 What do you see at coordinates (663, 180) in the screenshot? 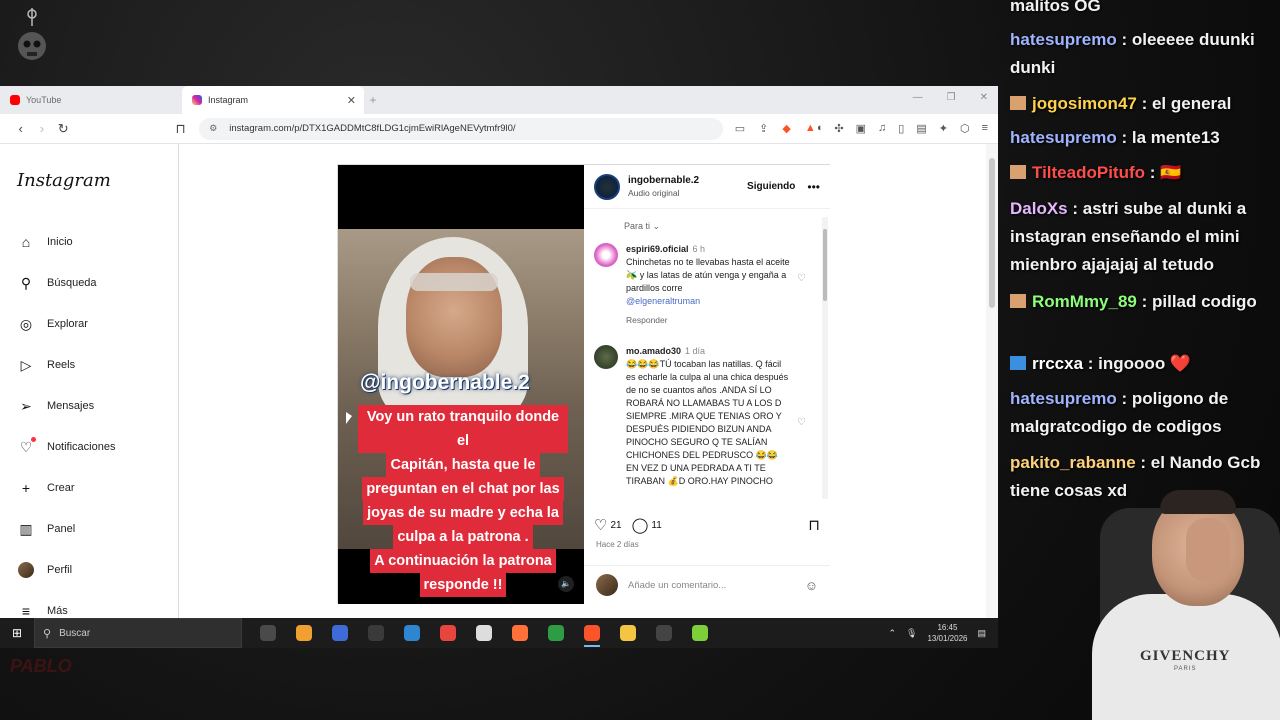
I see `author-name: ingobernable.2` at bounding box center [663, 180].